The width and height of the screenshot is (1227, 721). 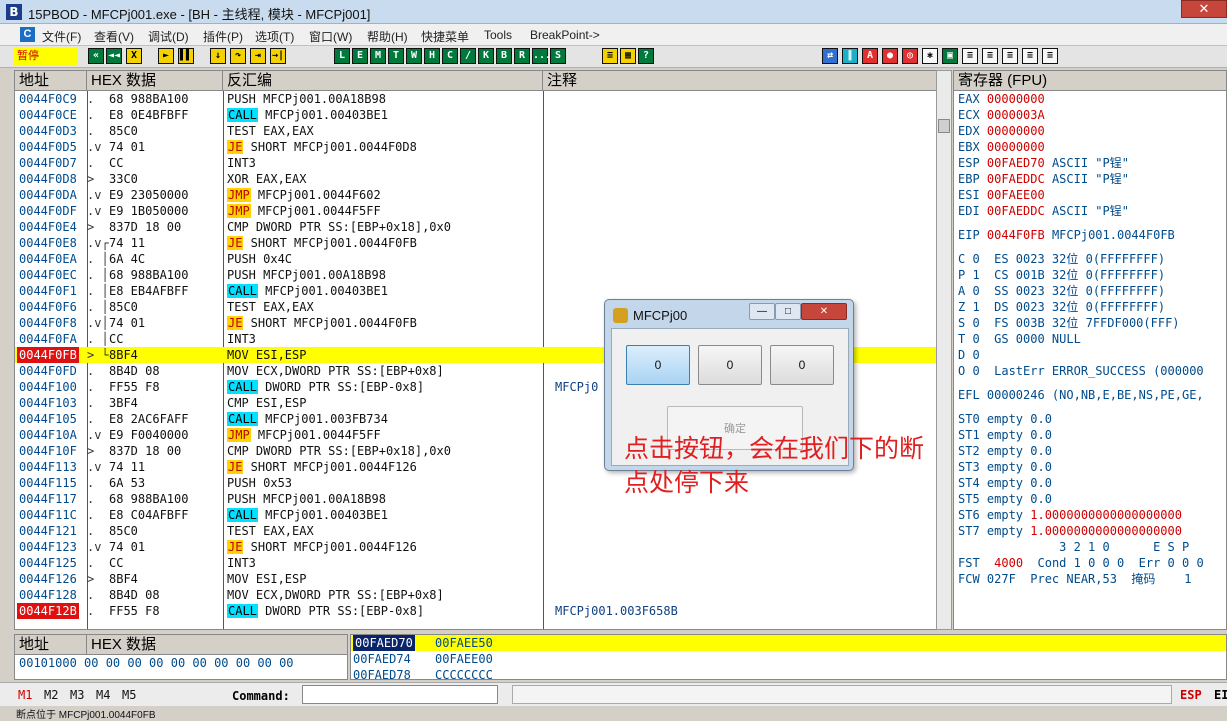 What do you see at coordinates (944, 350) in the screenshot?
I see `disassembly-scrollbar` at bounding box center [944, 350].